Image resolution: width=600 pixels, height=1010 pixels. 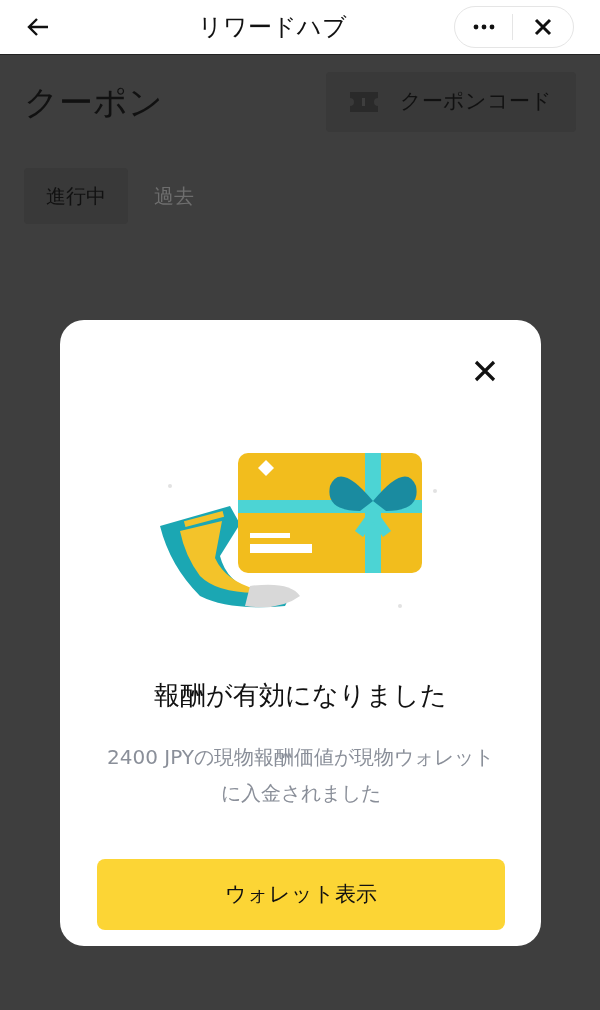 What do you see at coordinates (300, 695) in the screenshot?
I see `dialog-title: 報酬が有効になりました` at bounding box center [300, 695].